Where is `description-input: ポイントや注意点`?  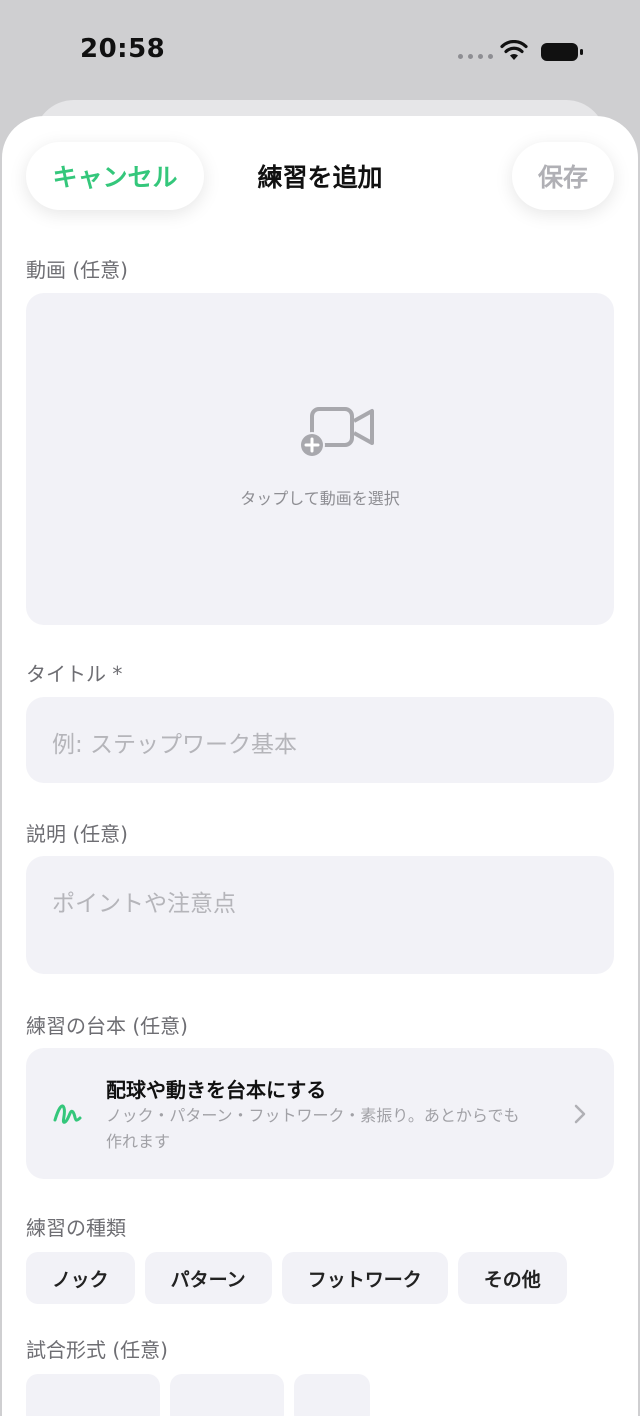 description-input: ポイントや注意点 is located at coordinates (320, 915).